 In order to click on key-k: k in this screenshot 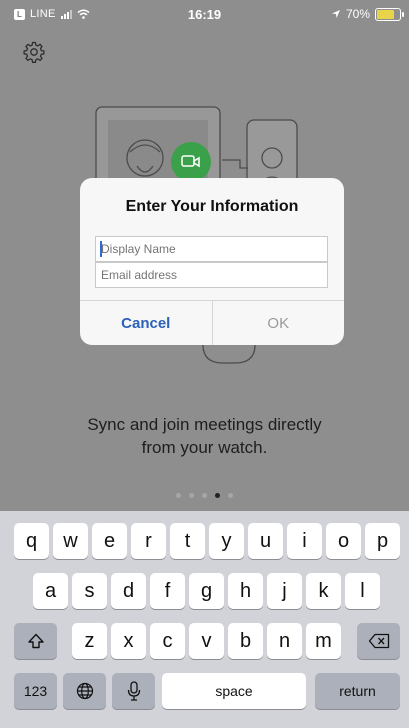, I will do `click(323, 591)`.